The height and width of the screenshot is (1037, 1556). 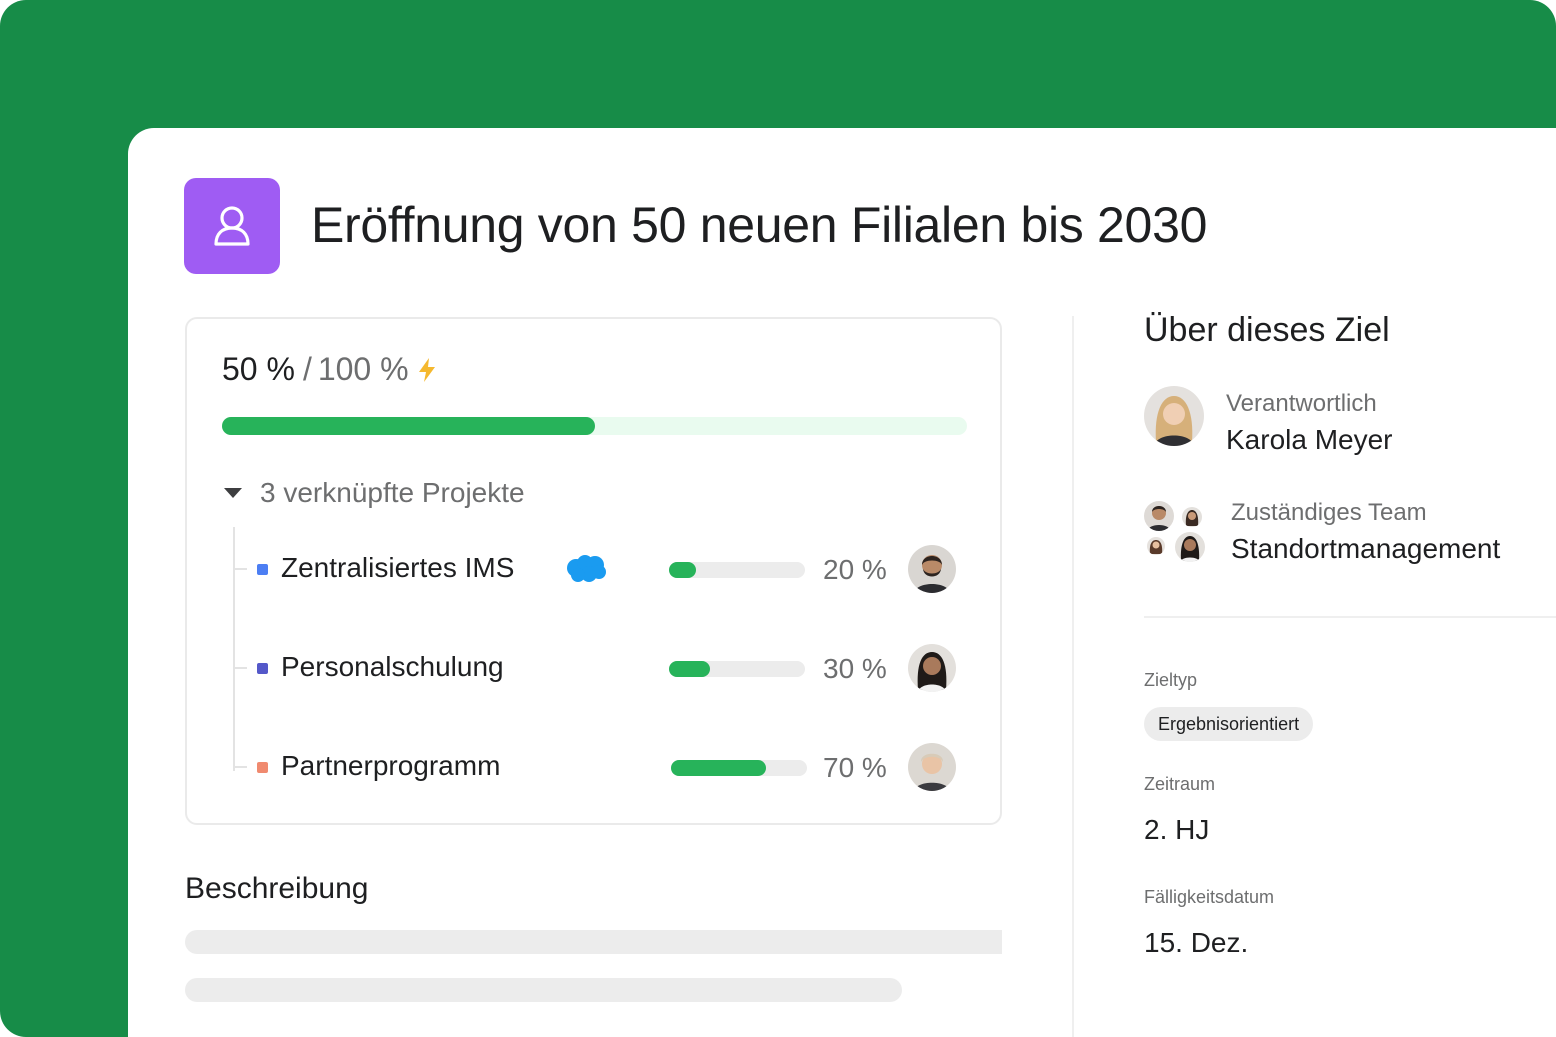 What do you see at coordinates (408, 426) in the screenshot?
I see `goal-progress-fill` at bounding box center [408, 426].